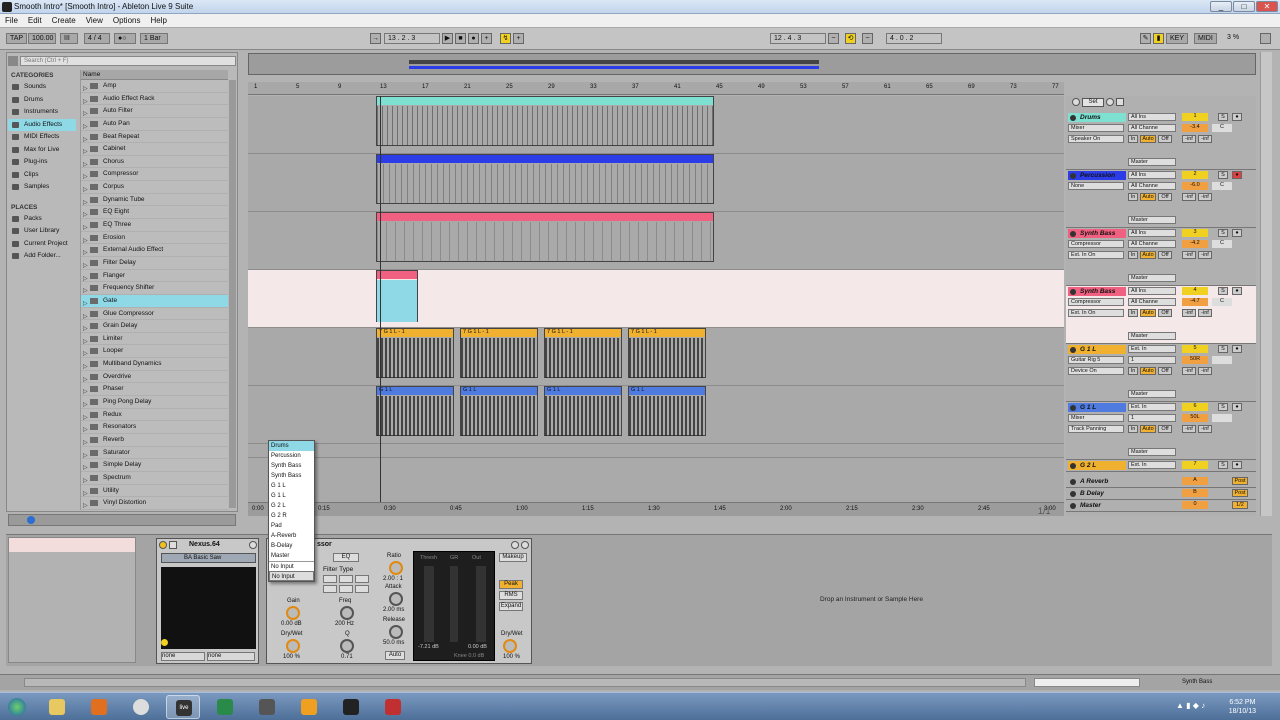 The height and width of the screenshot is (720, 1280). Describe the element at coordinates (94, 20) in the screenshot. I see `menu-view: View` at that location.